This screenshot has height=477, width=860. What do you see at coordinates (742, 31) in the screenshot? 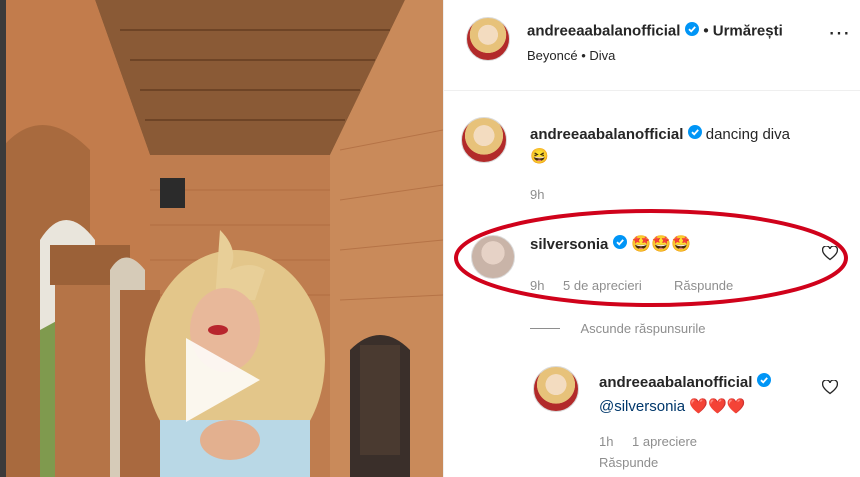
I see `following-label: • Urmărești` at bounding box center [742, 31].